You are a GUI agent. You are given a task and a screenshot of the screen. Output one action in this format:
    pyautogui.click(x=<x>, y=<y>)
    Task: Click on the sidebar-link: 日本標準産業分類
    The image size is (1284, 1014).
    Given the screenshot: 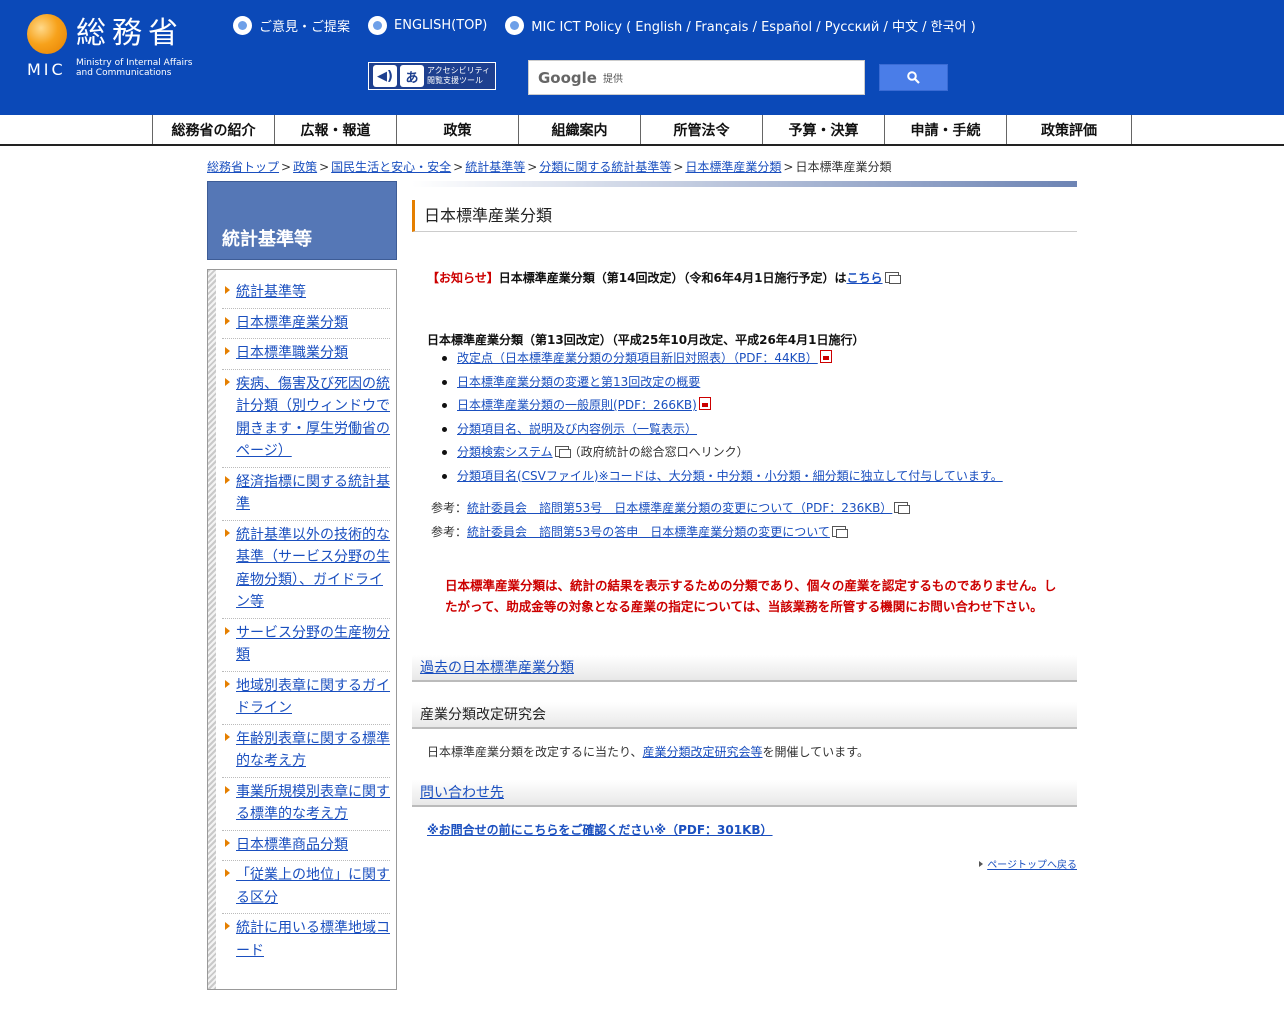 What is the action you would take?
    pyautogui.click(x=292, y=323)
    